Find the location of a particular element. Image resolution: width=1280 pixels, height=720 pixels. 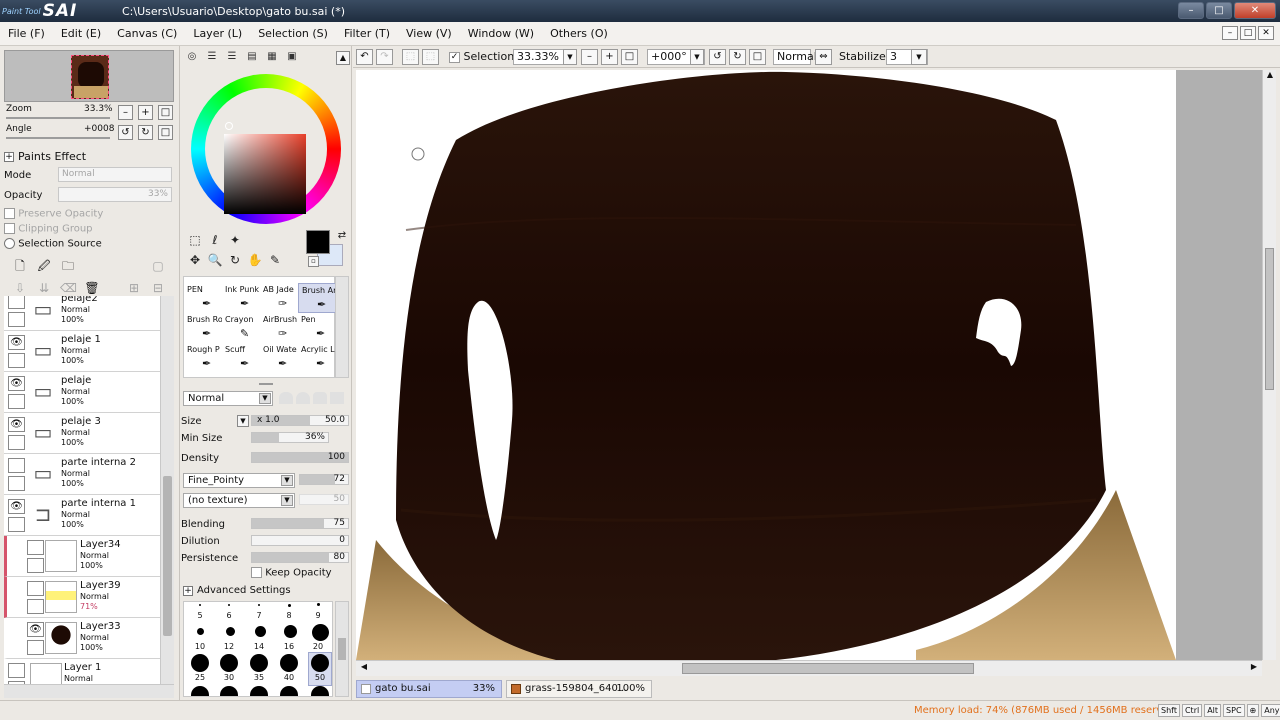

transparent-color-button: ▫ is located at coordinates (313, 261).